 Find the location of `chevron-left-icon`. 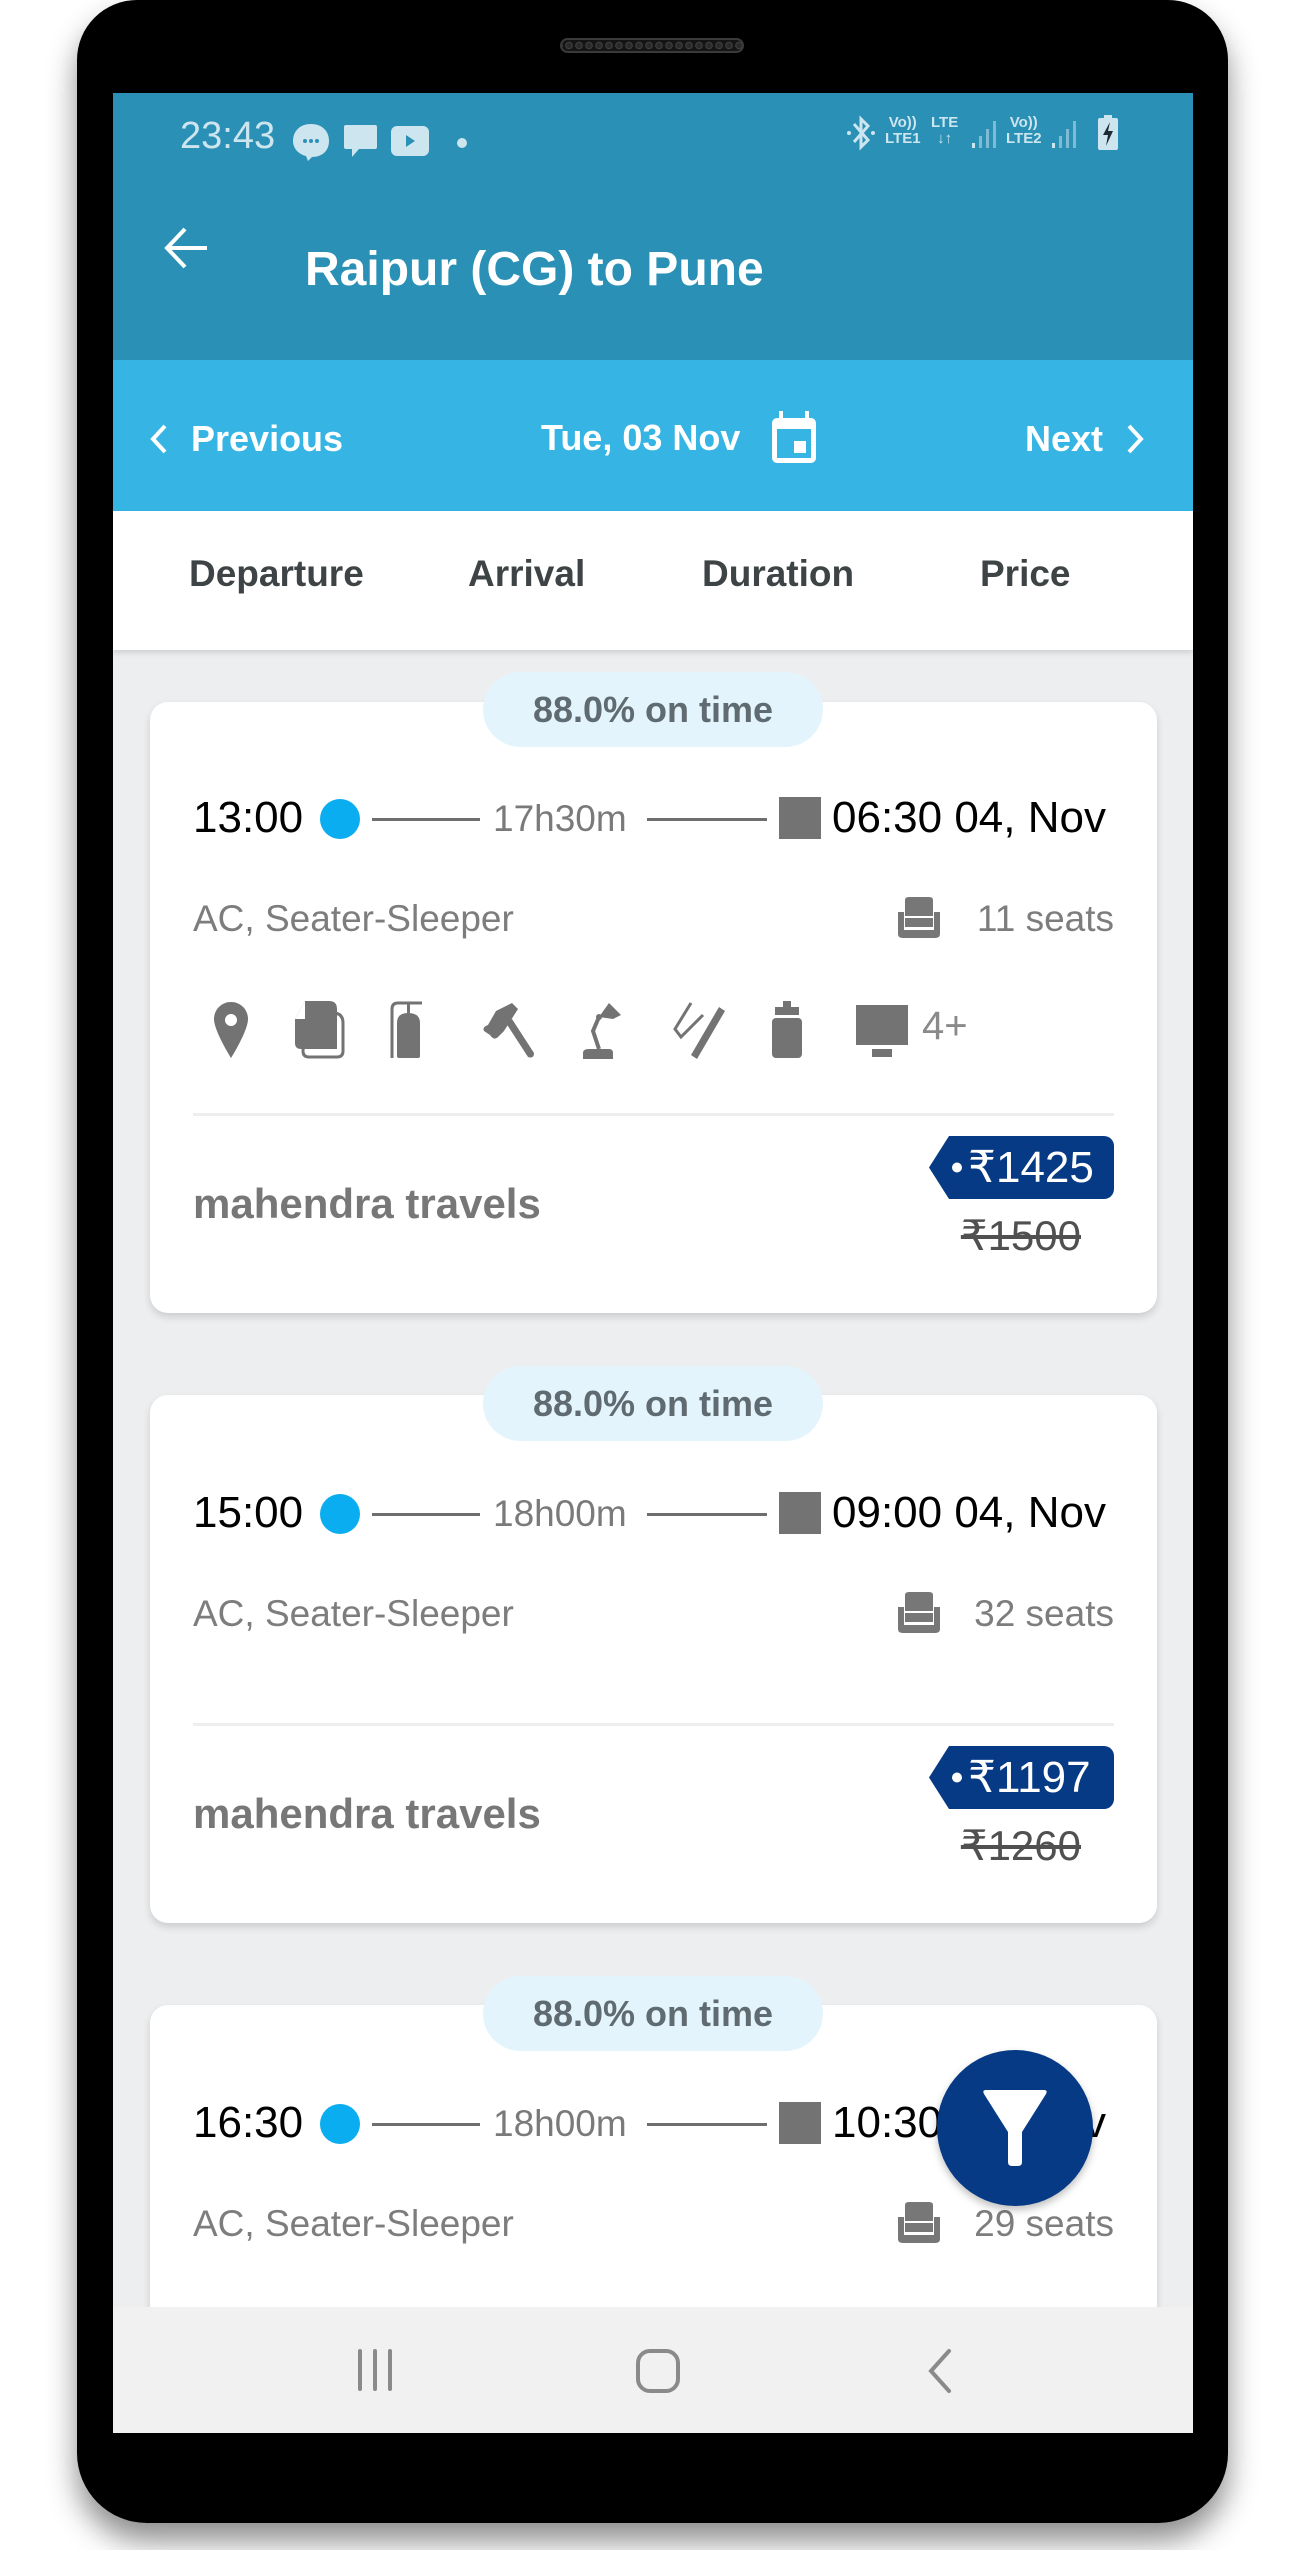

chevron-left-icon is located at coordinates (158, 439).